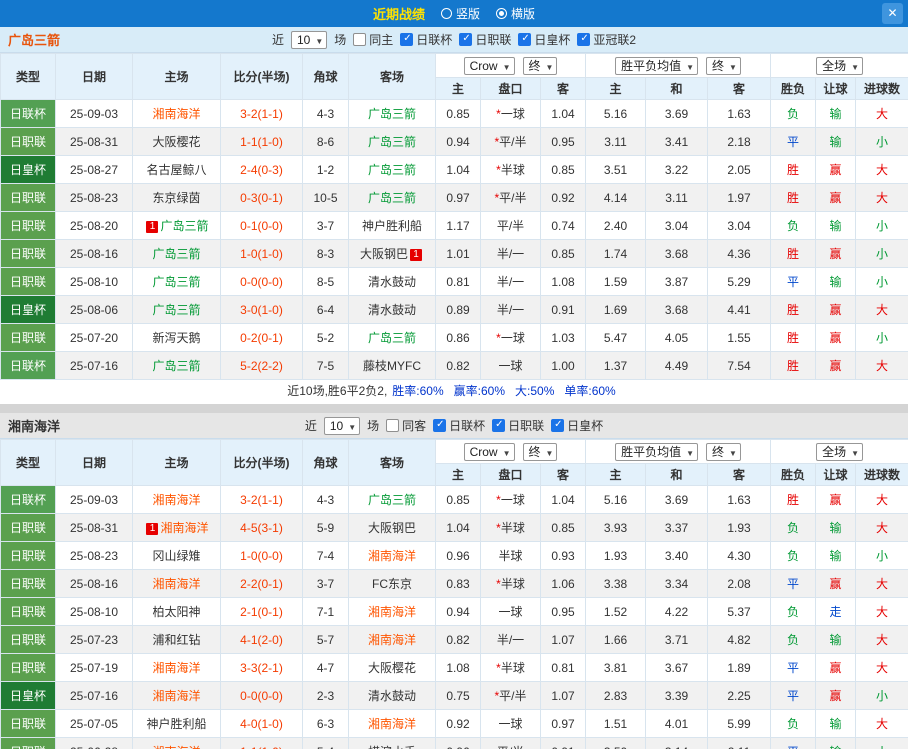 The width and height of the screenshot is (908, 749). I want to click on result-handicap-cell: 走, so click(836, 611).